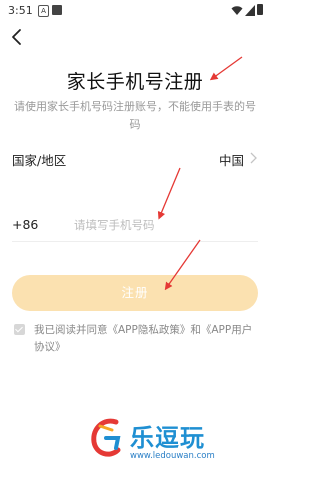 This screenshot has width=320, height=480. What do you see at coordinates (135, 115) in the screenshot?
I see `page-subtitle: 请使用家长手机号码注册账号，不能使用手表的号码` at bounding box center [135, 115].